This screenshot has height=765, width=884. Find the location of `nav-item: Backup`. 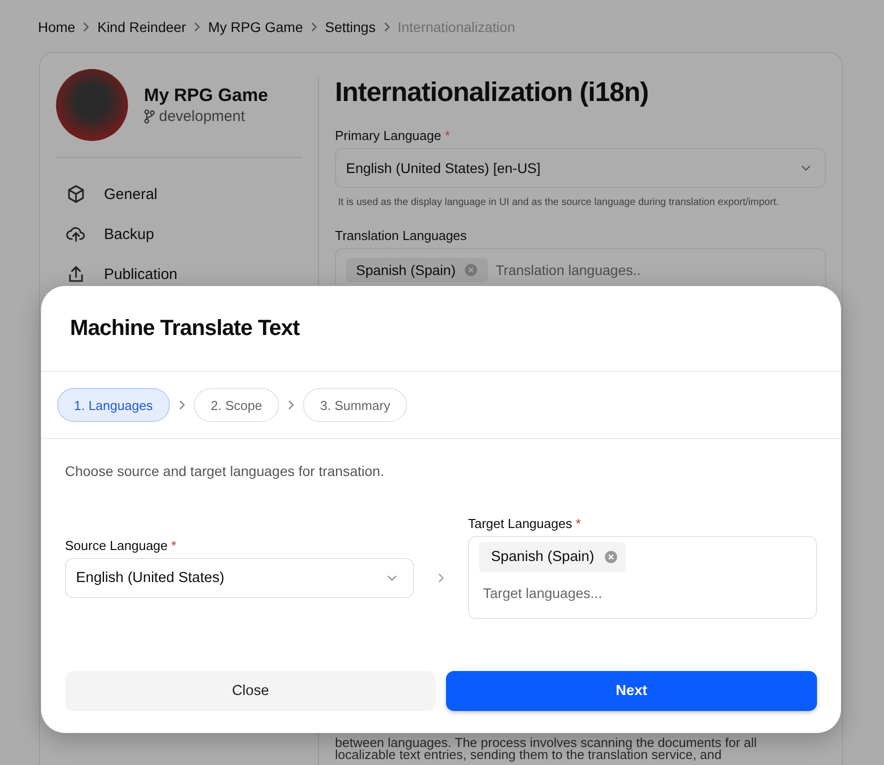

nav-item: Backup is located at coordinates (179, 234).